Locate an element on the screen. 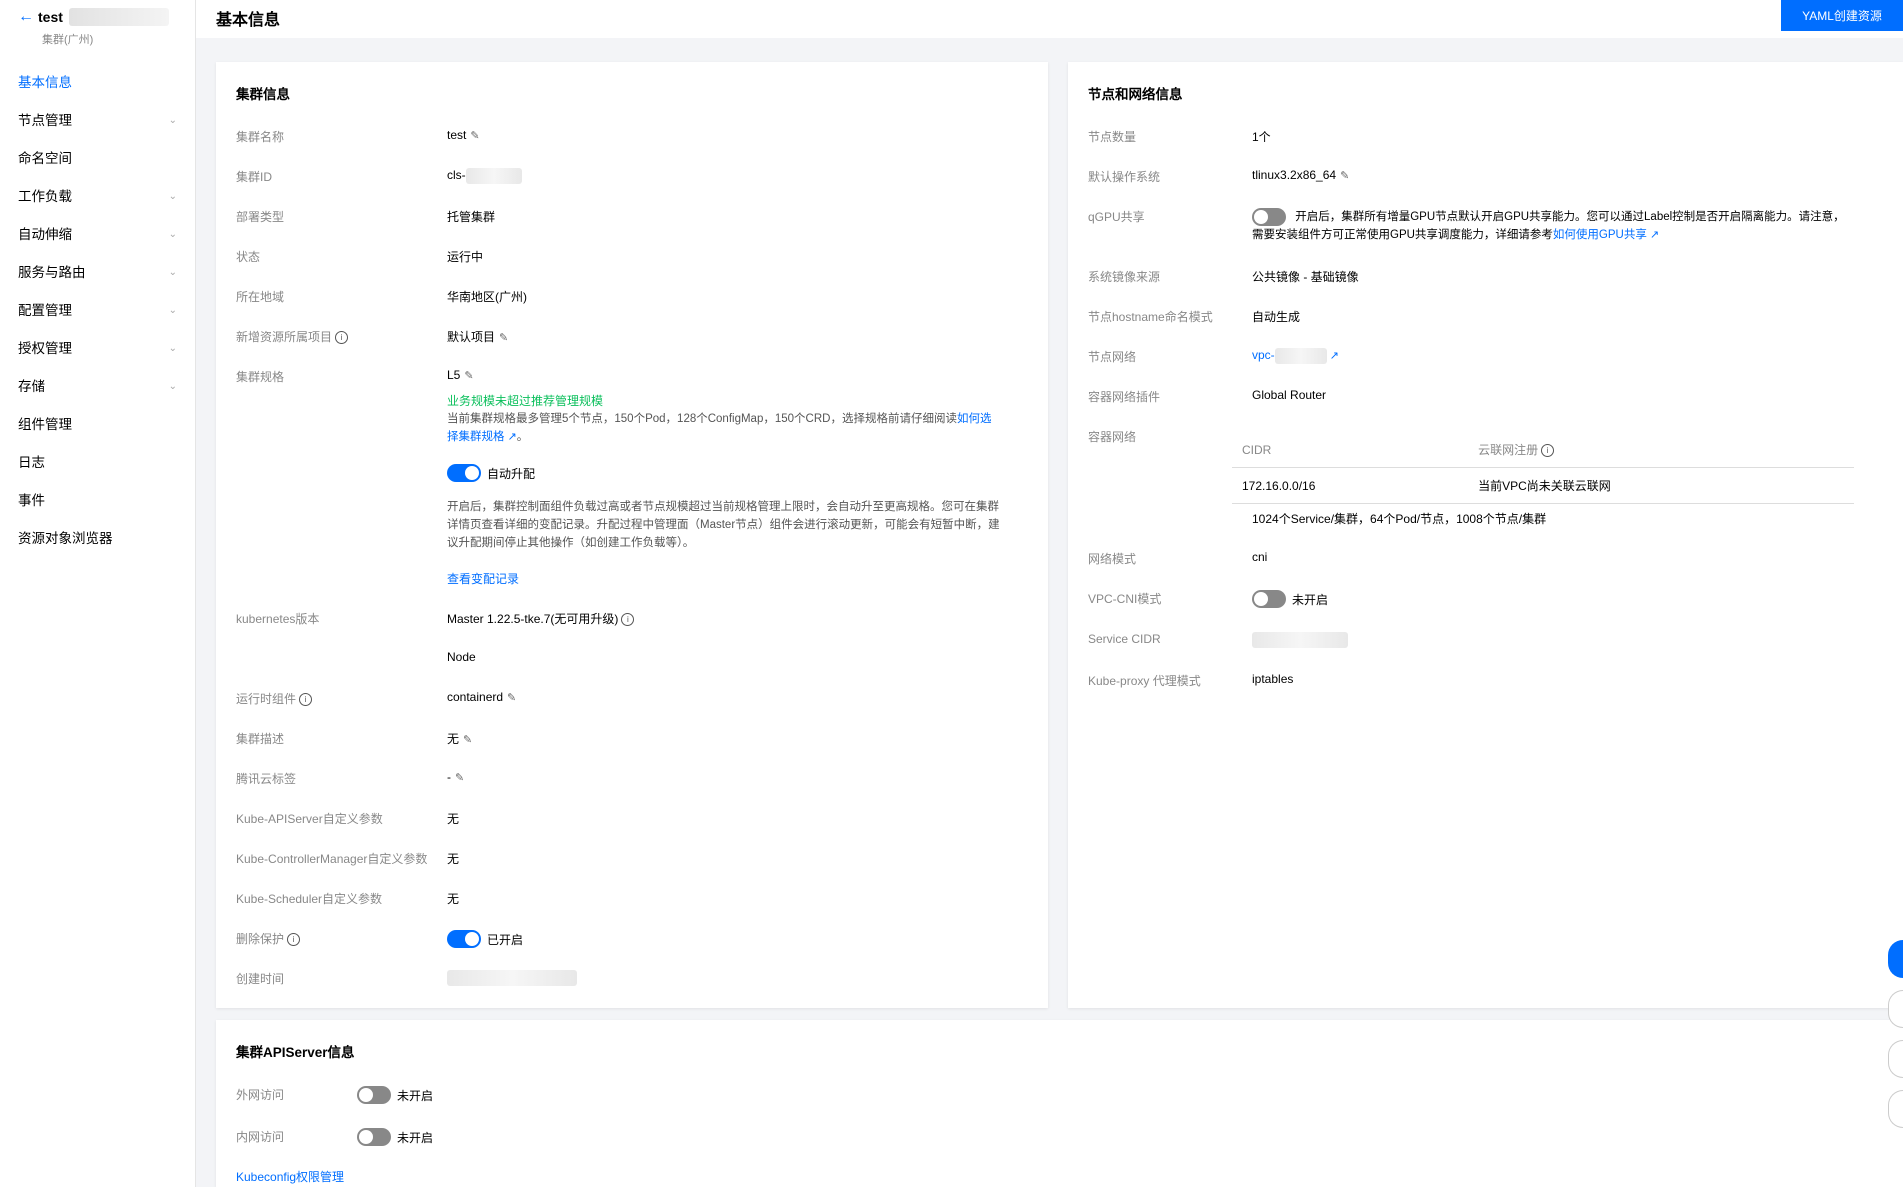 The image size is (1903, 1187). float-feedback-button is located at coordinates (1895, 1059).